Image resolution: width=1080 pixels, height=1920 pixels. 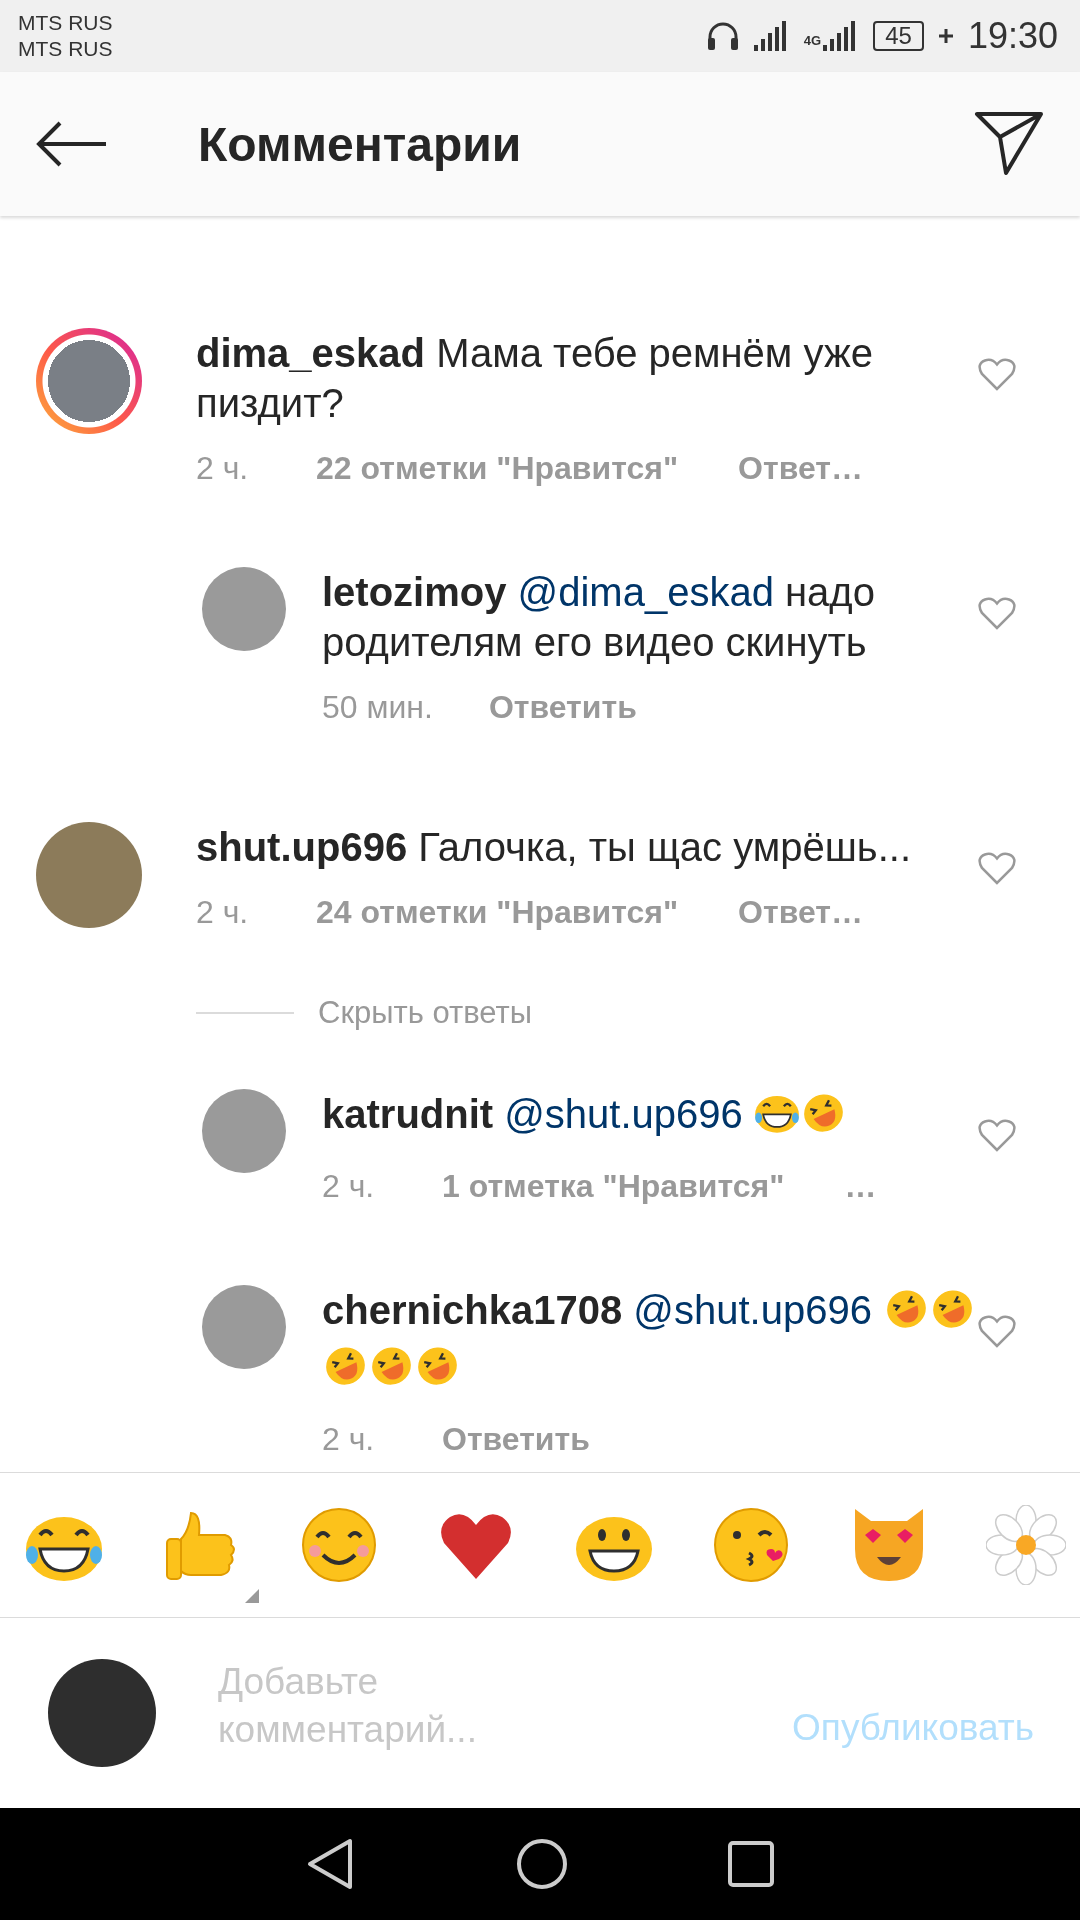 I want to click on daisy-emoji-icon, so click(x=1025, y=1545).